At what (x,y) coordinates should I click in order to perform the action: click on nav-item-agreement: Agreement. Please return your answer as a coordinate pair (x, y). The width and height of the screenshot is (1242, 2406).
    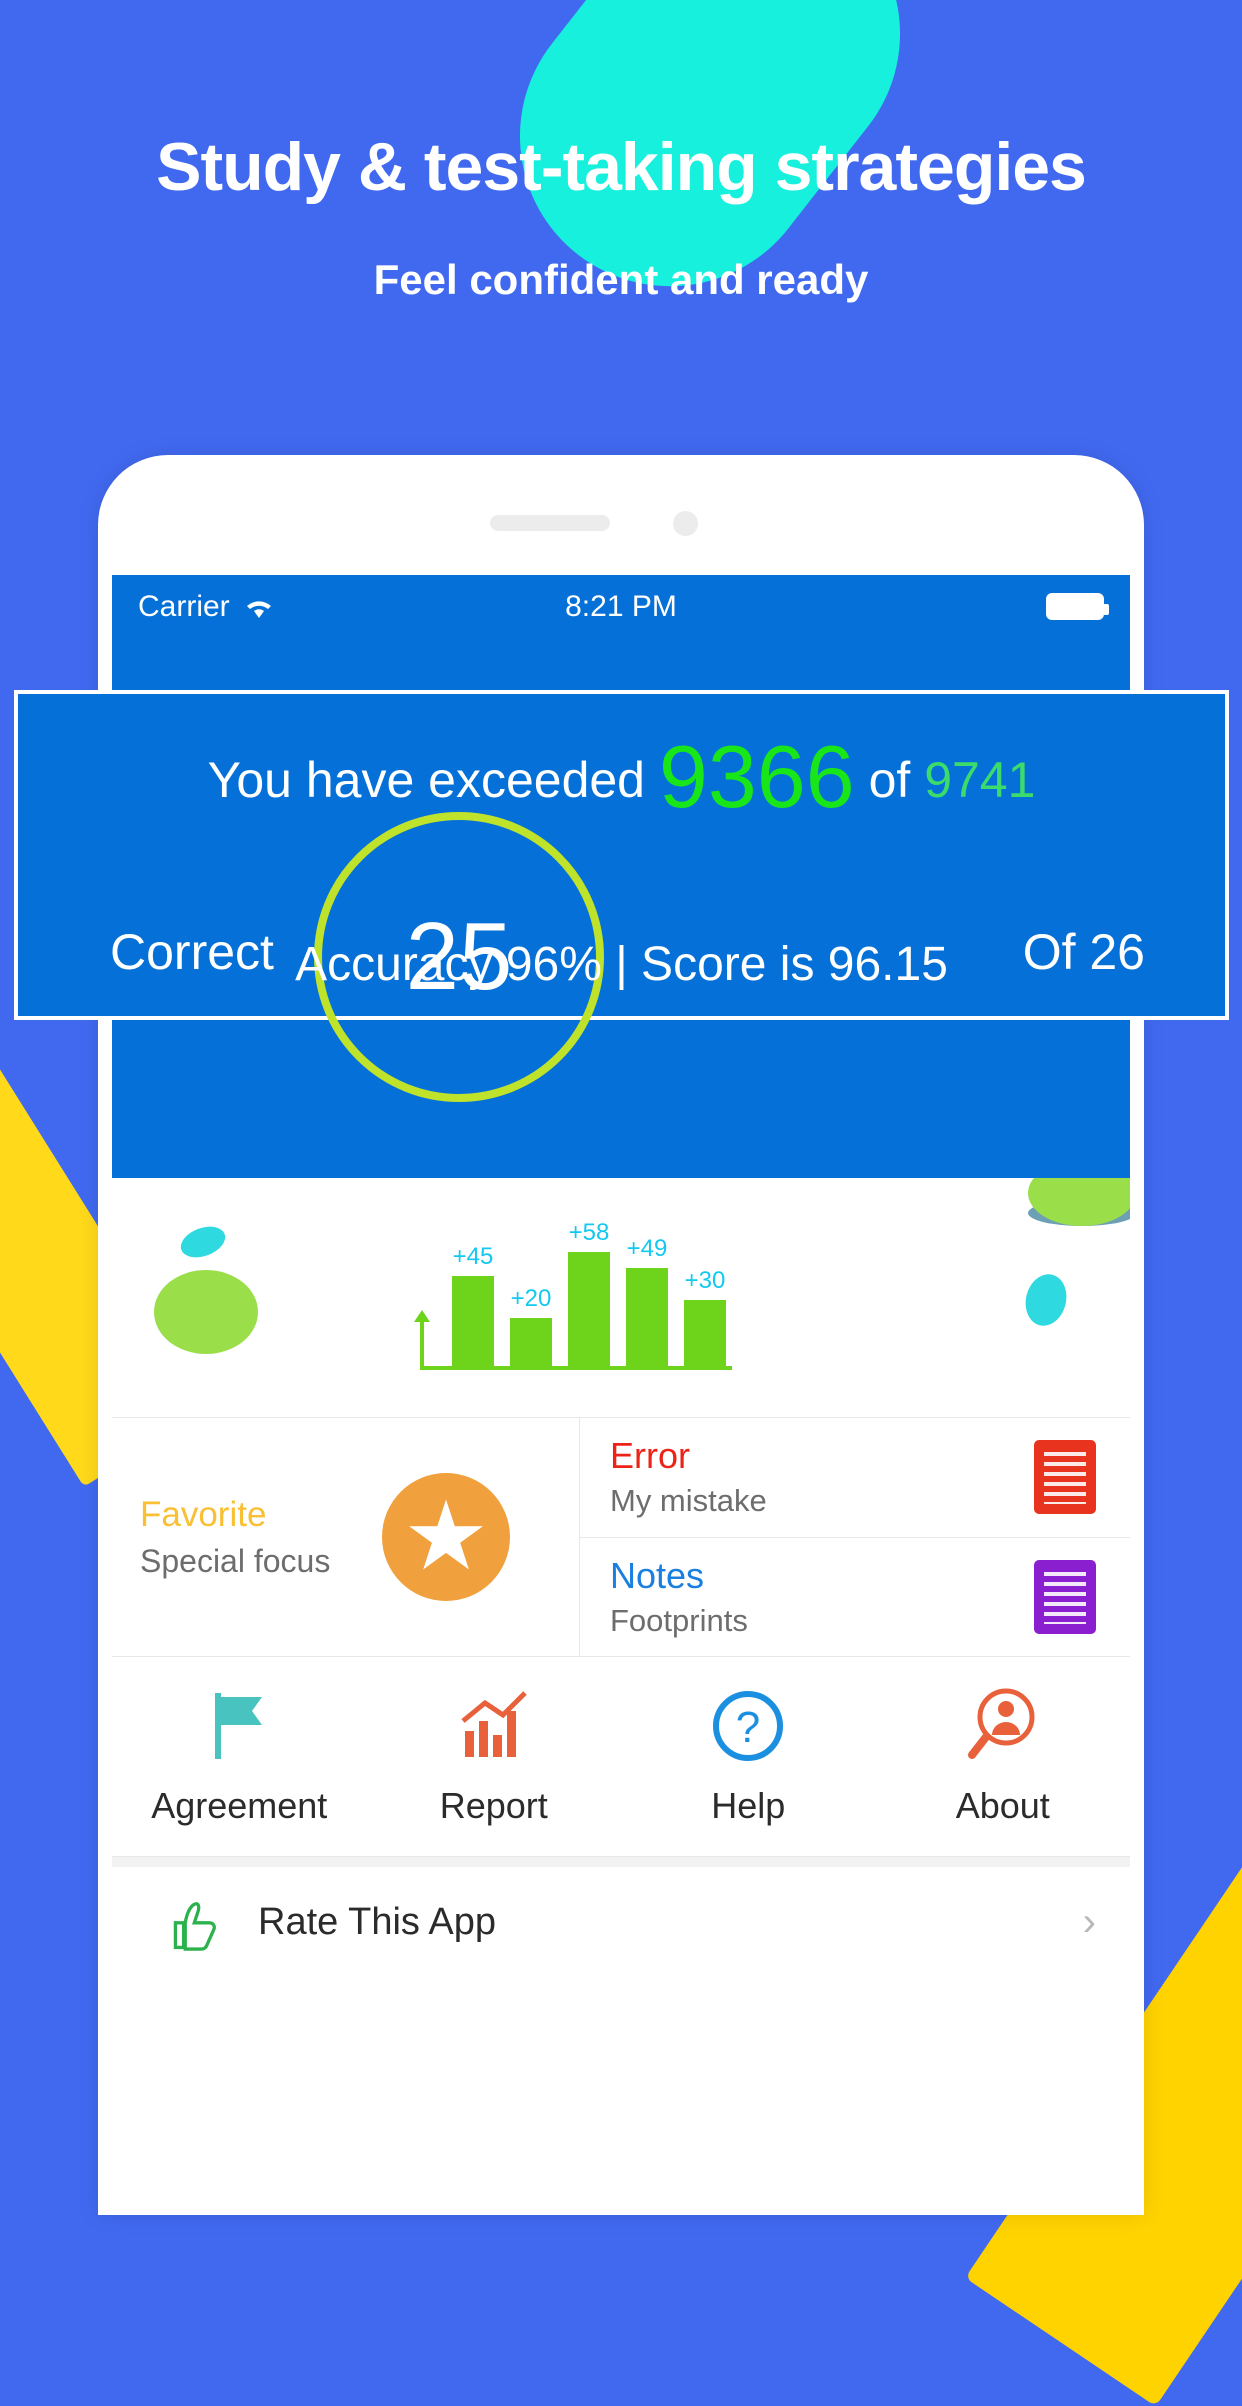
    Looking at the image, I should click on (239, 1756).